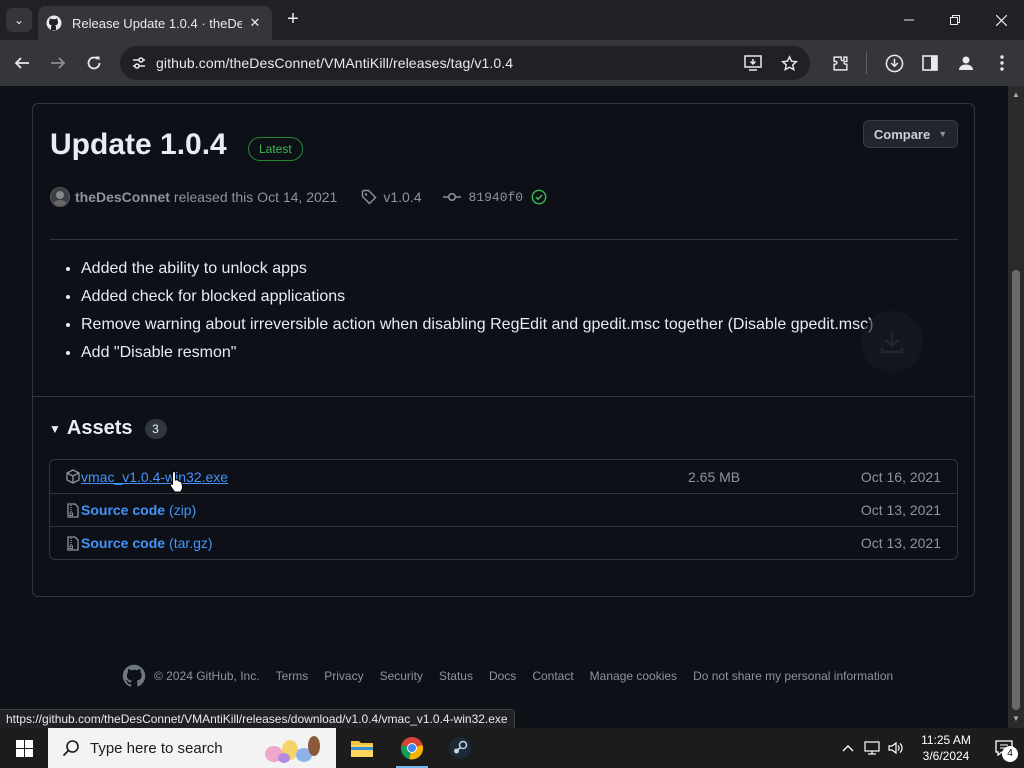  Describe the element at coordinates (58, 63) in the screenshot. I see `forward-arrow-icon` at that location.